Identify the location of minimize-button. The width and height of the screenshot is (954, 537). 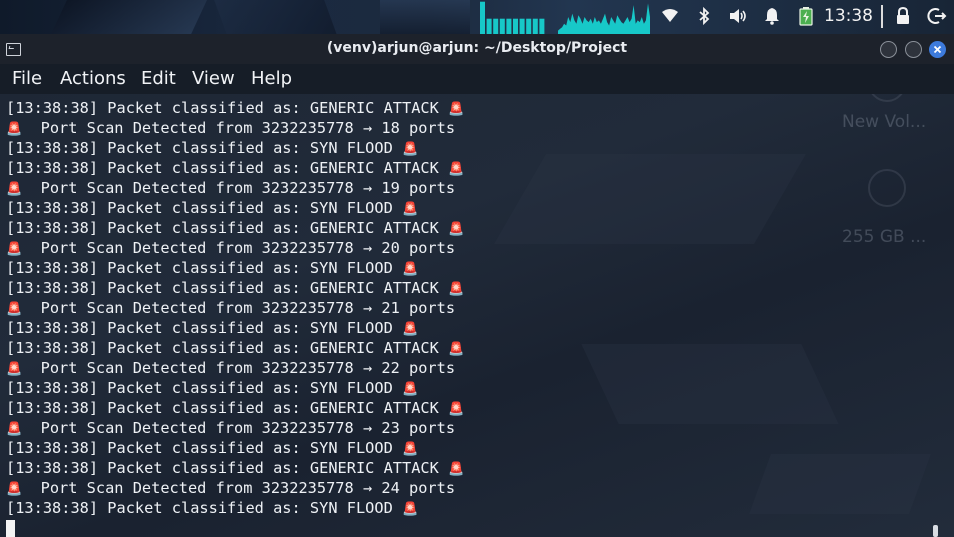
(888, 49).